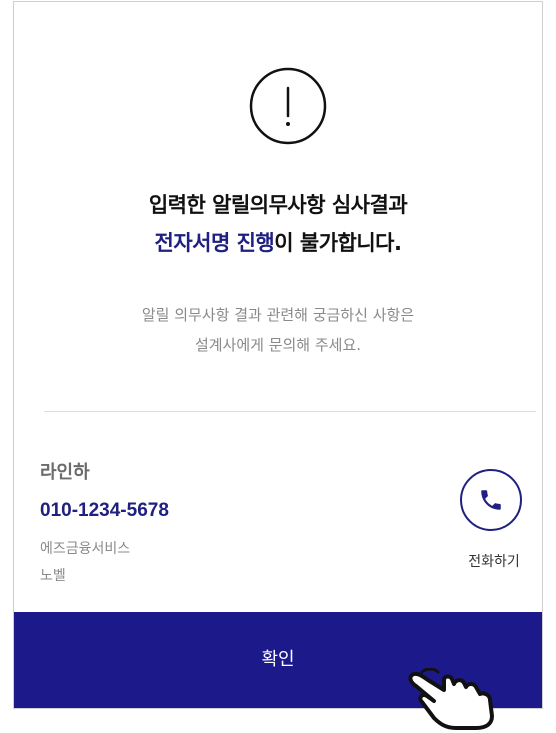 The image size is (556, 733). What do you see at coordinates (288, 106) in the screenshot?
I see `exclamation-circle-icon` at bounding box center [288, 106].